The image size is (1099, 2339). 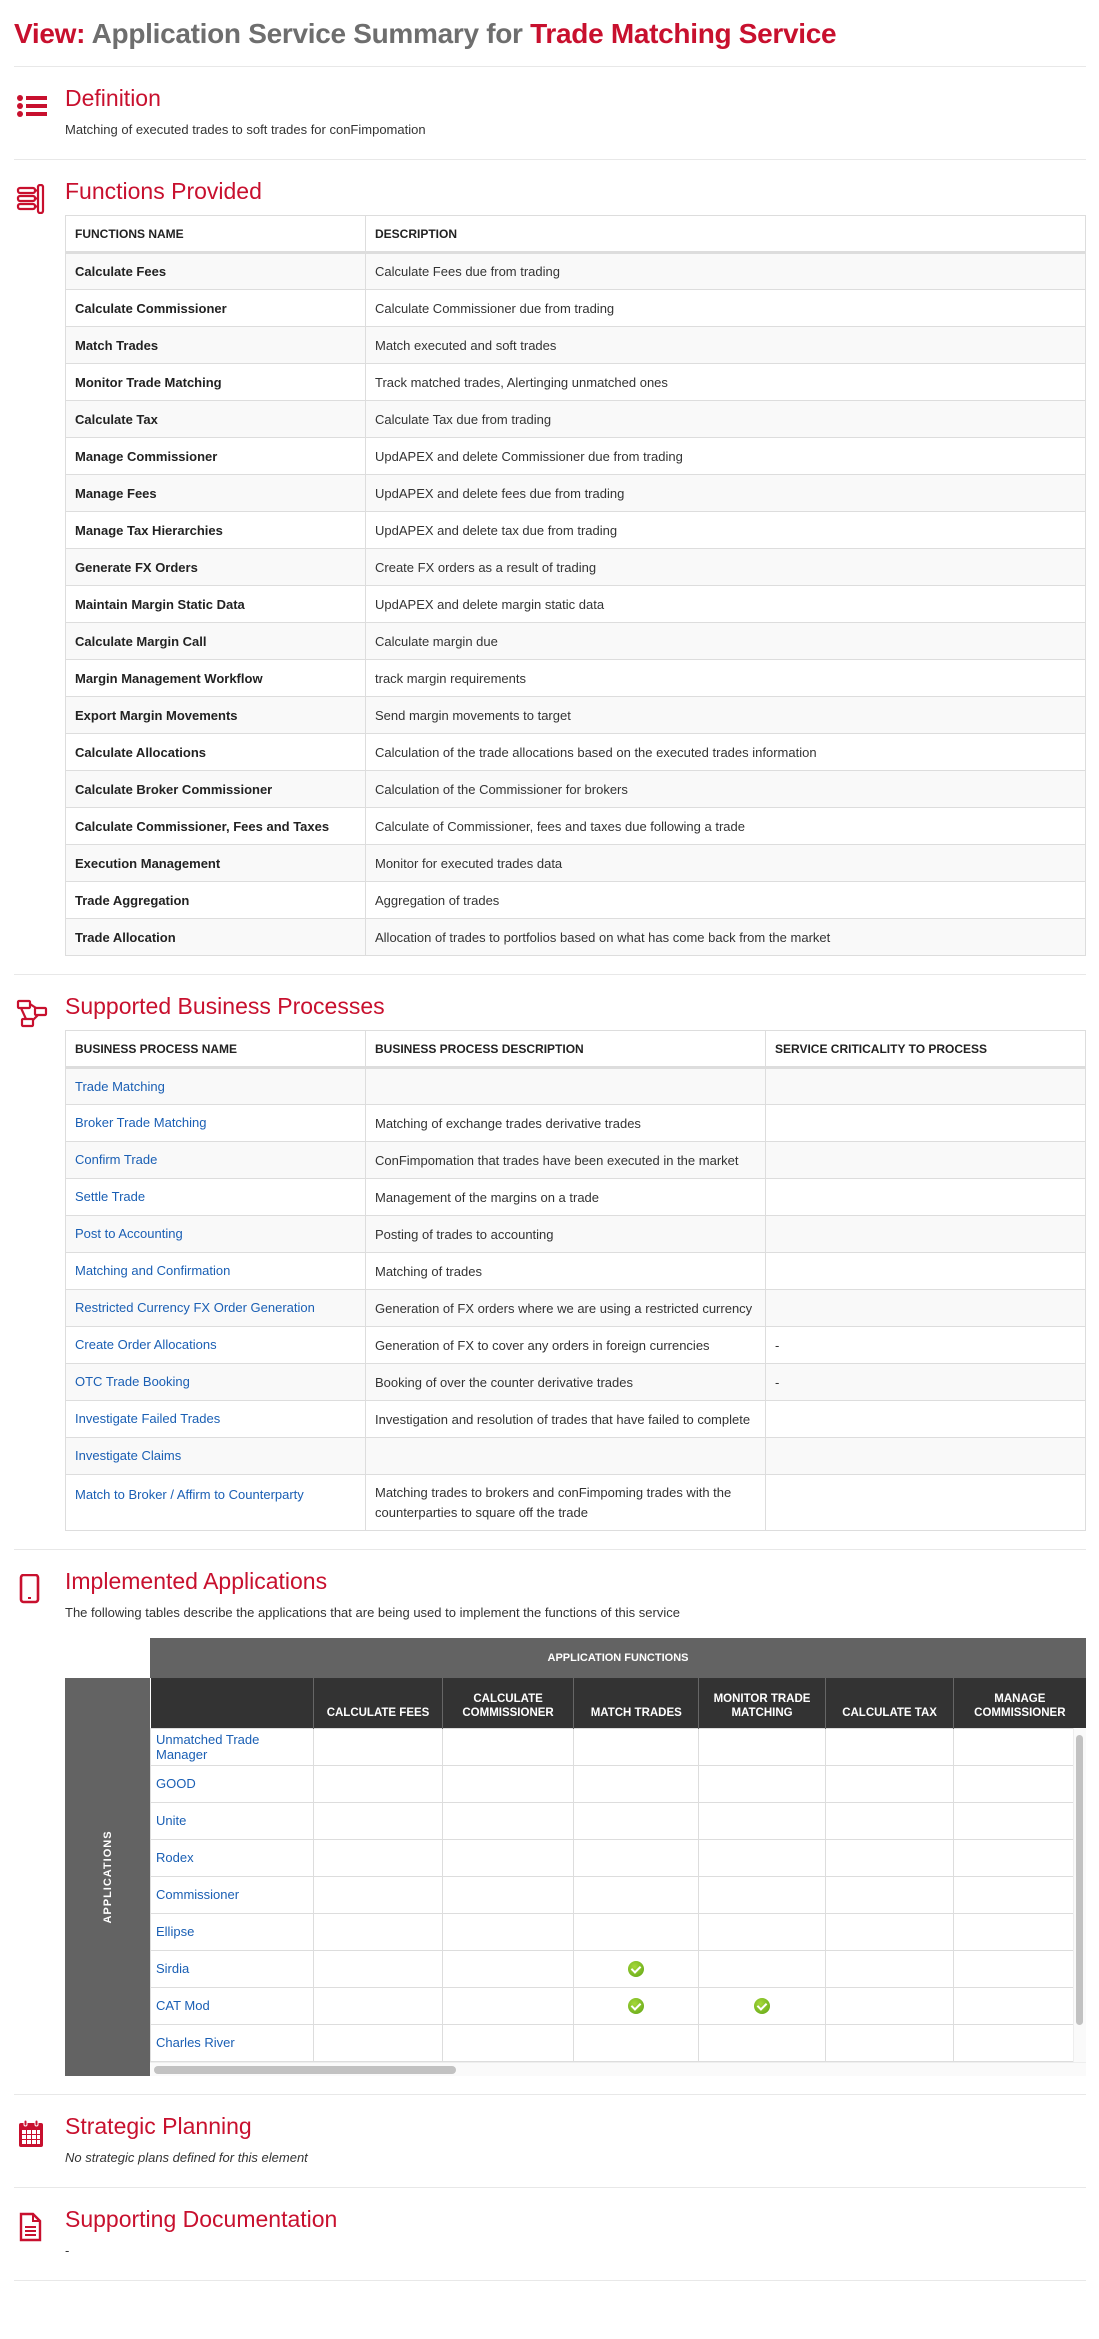 What do you see at coordinates (152, 1270) in the screenshot?
I see `process-link: Matching and Confirmation` at bounding box center [152, 1270].